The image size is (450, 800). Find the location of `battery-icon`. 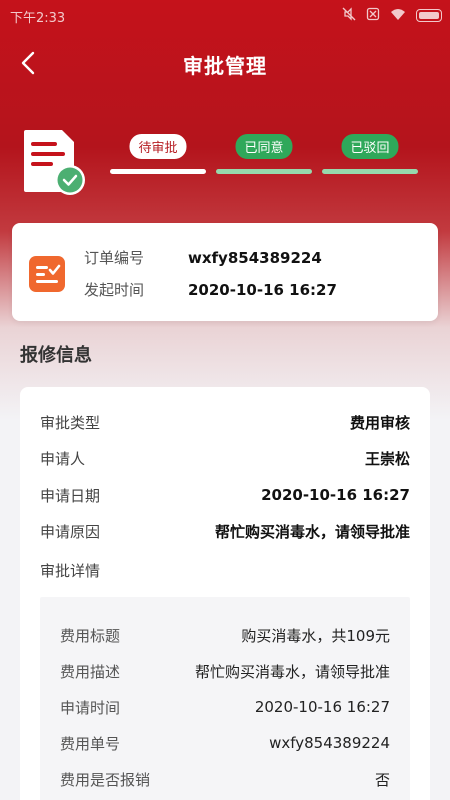

battery-icon is located at coordinates (429, 15).